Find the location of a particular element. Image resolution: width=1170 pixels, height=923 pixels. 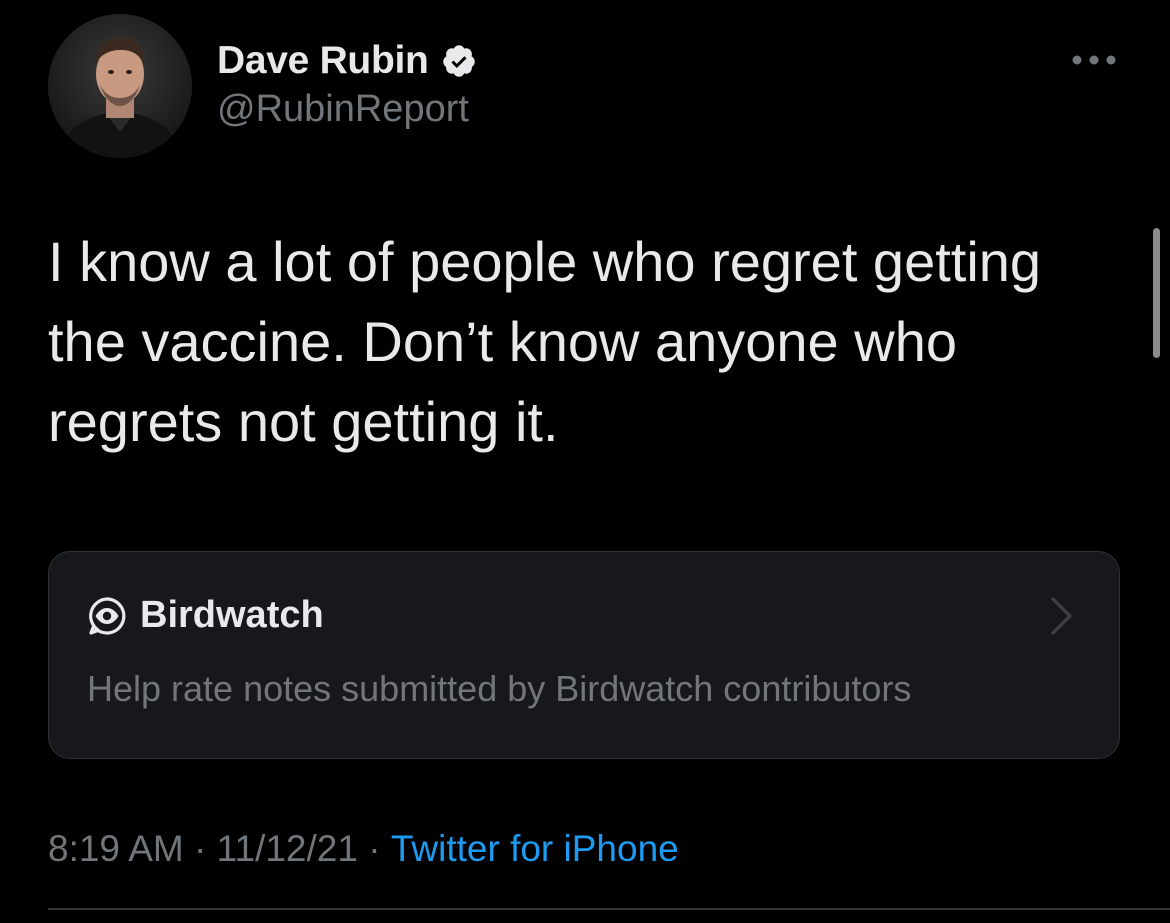

birdwatch-title-row: Birdwatch is located at coordinates (205, 615).